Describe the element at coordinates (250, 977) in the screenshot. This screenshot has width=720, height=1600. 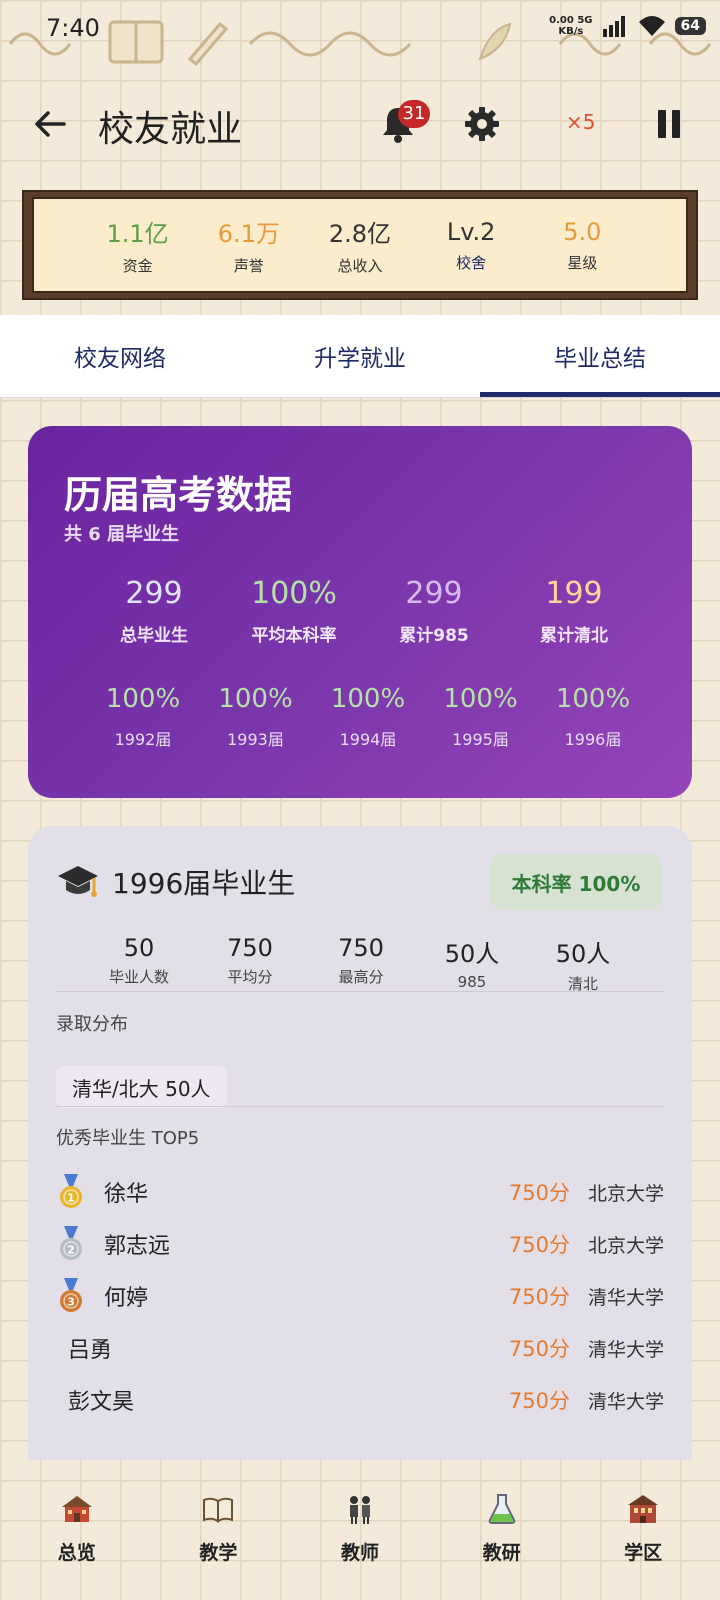
I see `class-stat-label: 平均分` at that location.